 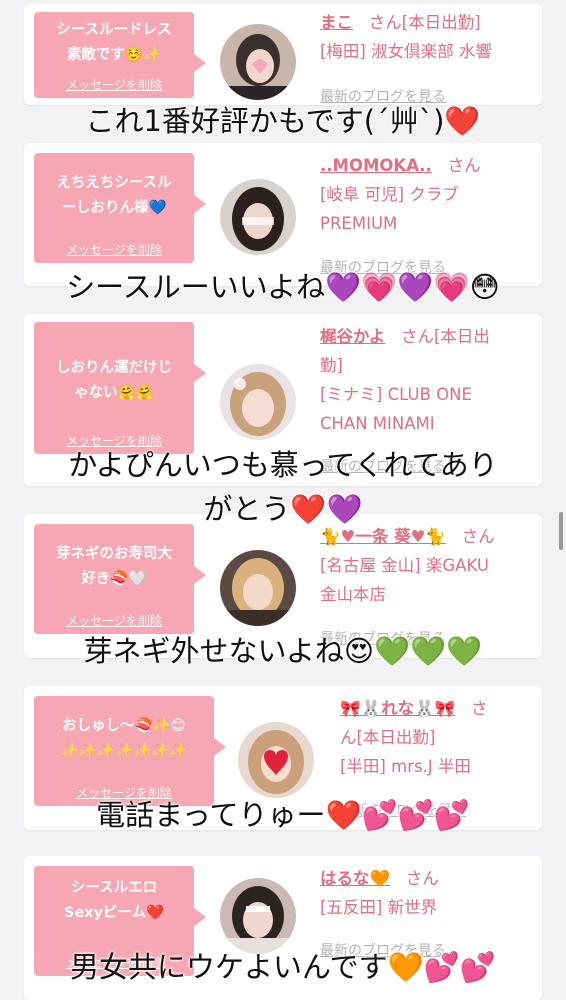 What do you see at coordinates (114, 393) in the screenshot?
I see `message-text-line: ゃない🤗🤗` at bounding box center [114, 393].